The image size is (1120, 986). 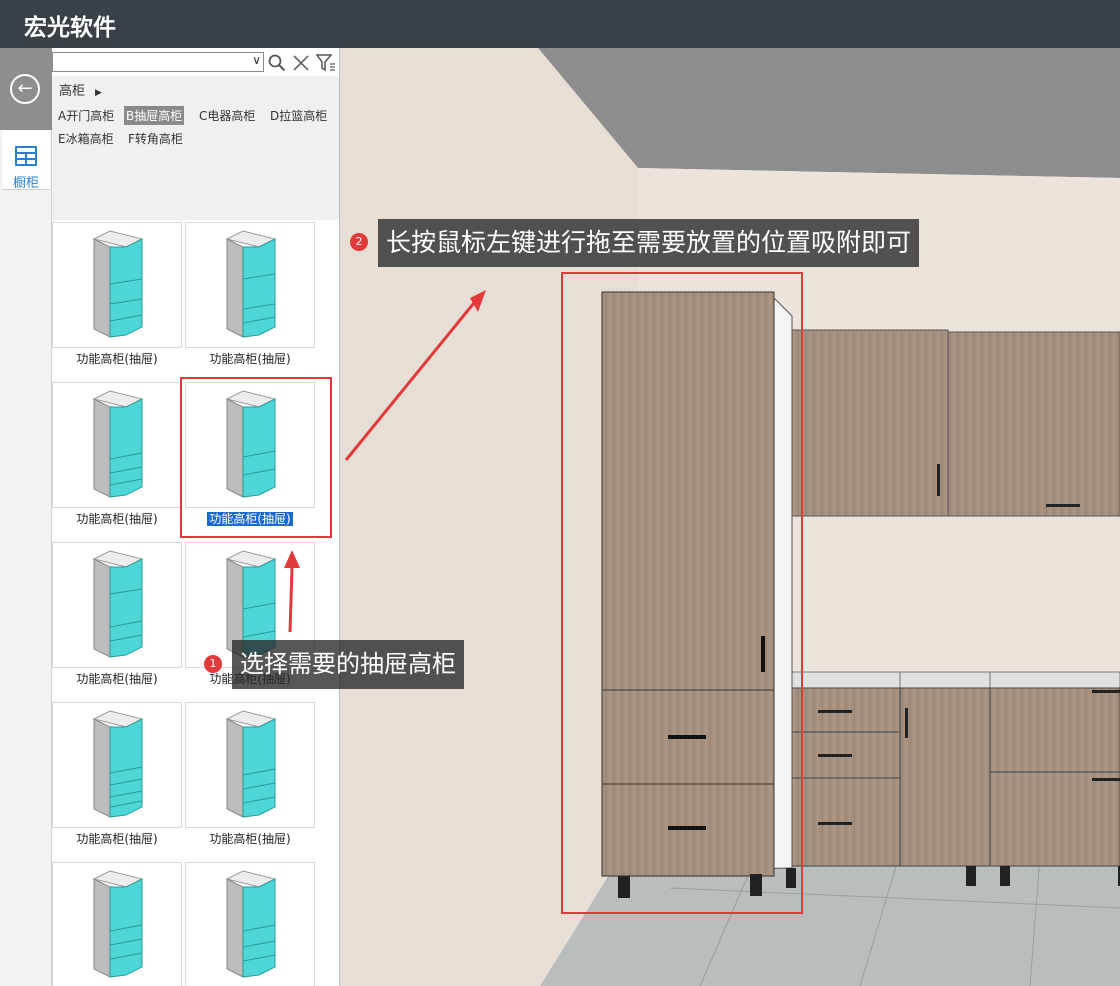 I want to click on category-area: 高柜 ▶ A开门高柜 B抽屉高柜 C电器高柜 D拉篮高柜 E冰箱高柜 F转角高柜, so click(x=195, y=148).